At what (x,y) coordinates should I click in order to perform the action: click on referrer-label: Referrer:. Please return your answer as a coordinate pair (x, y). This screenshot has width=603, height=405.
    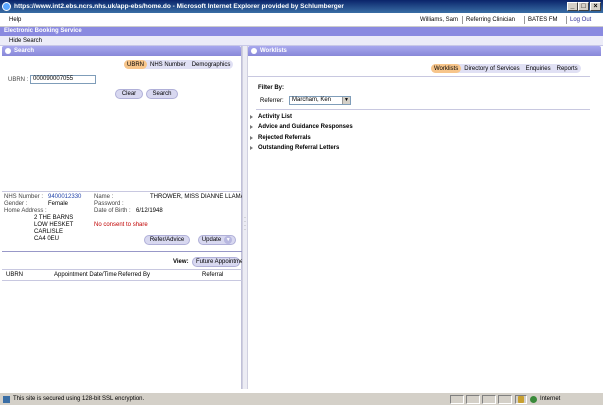
    Looking at the image, I should click on (272, 101).